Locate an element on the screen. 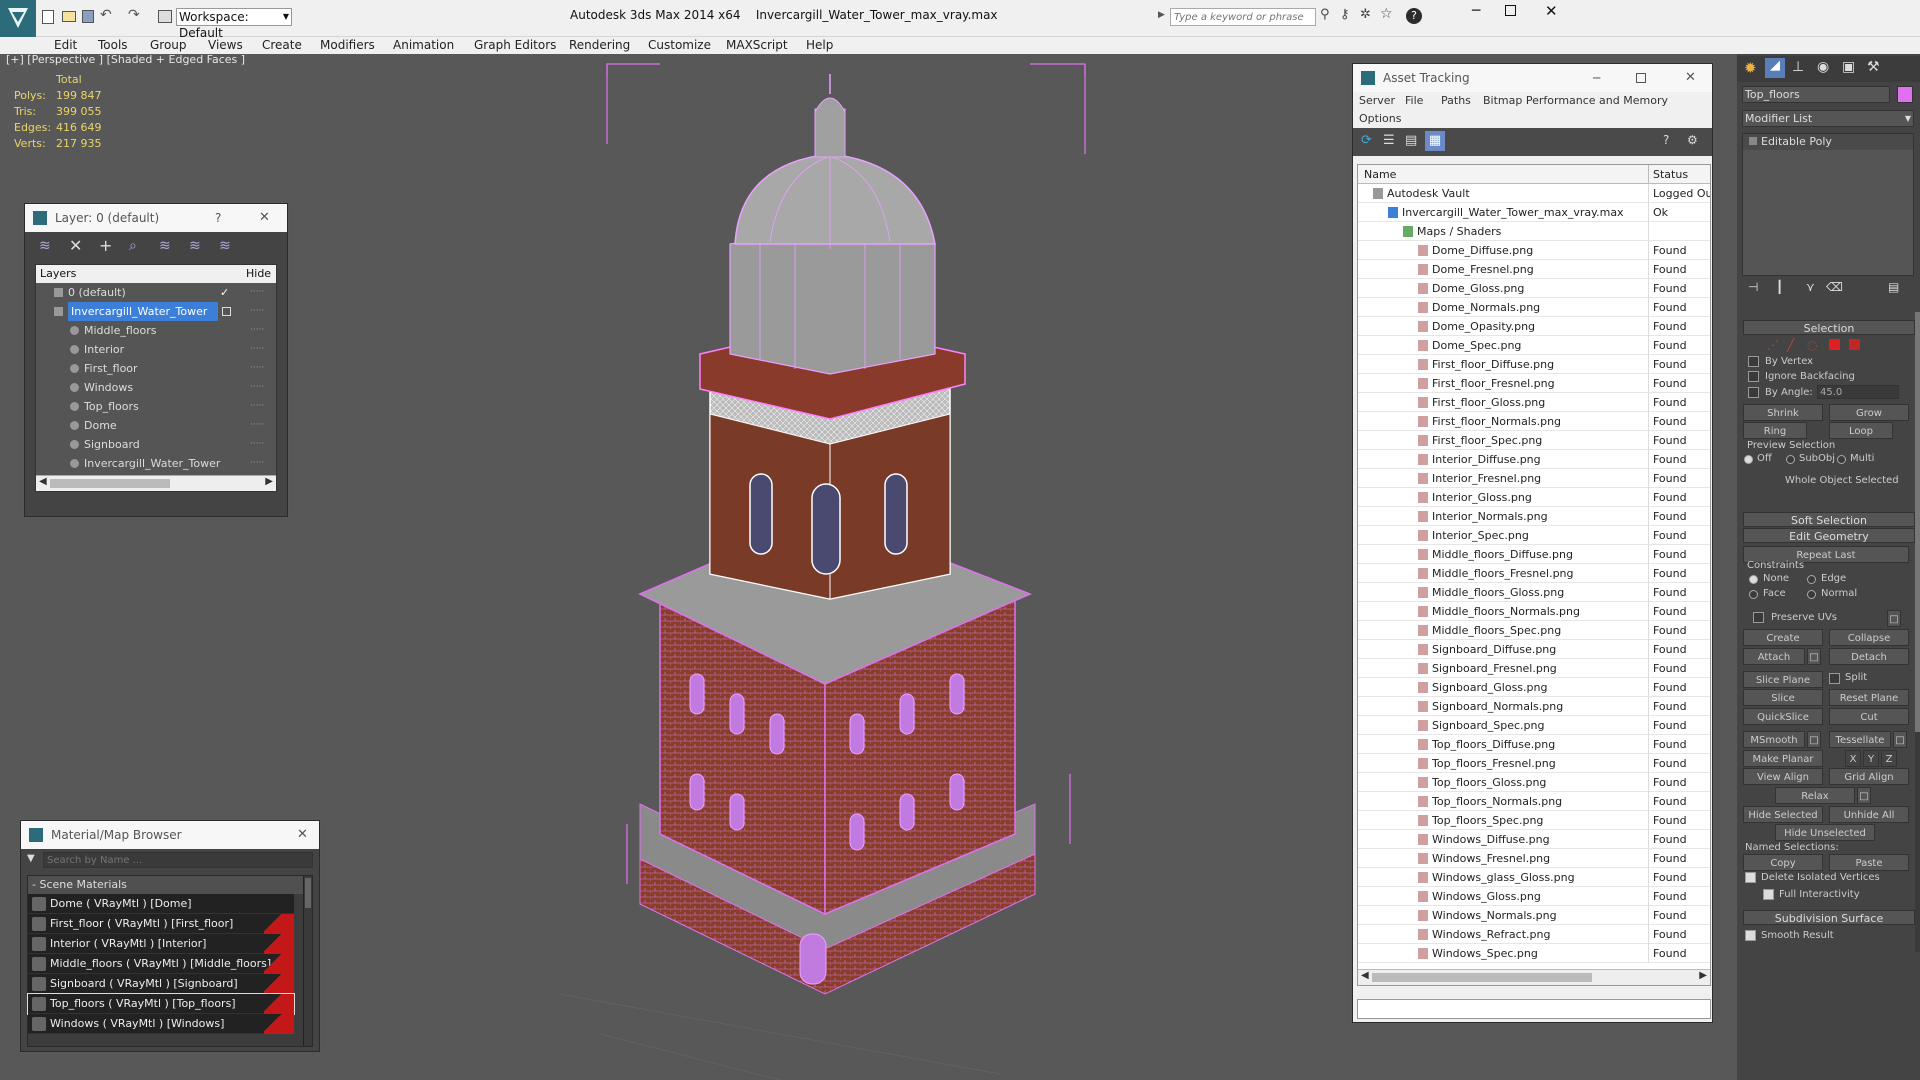  asset-row: Signboard_Gloss.png Found is located at coordinates (1534, 687).